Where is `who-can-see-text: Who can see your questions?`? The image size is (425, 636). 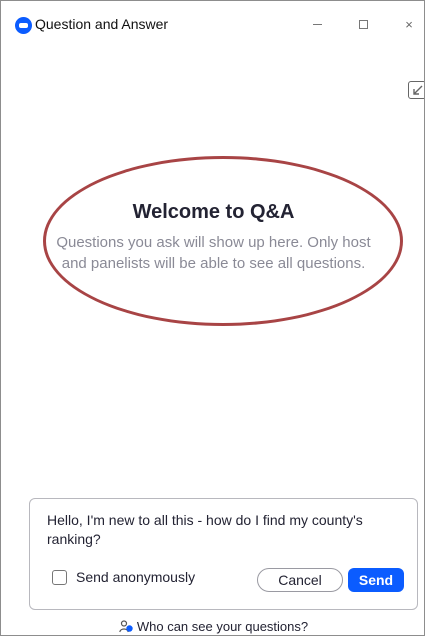
who-can-see-text: Who can see your questions? is located at coordinates (222, 626).